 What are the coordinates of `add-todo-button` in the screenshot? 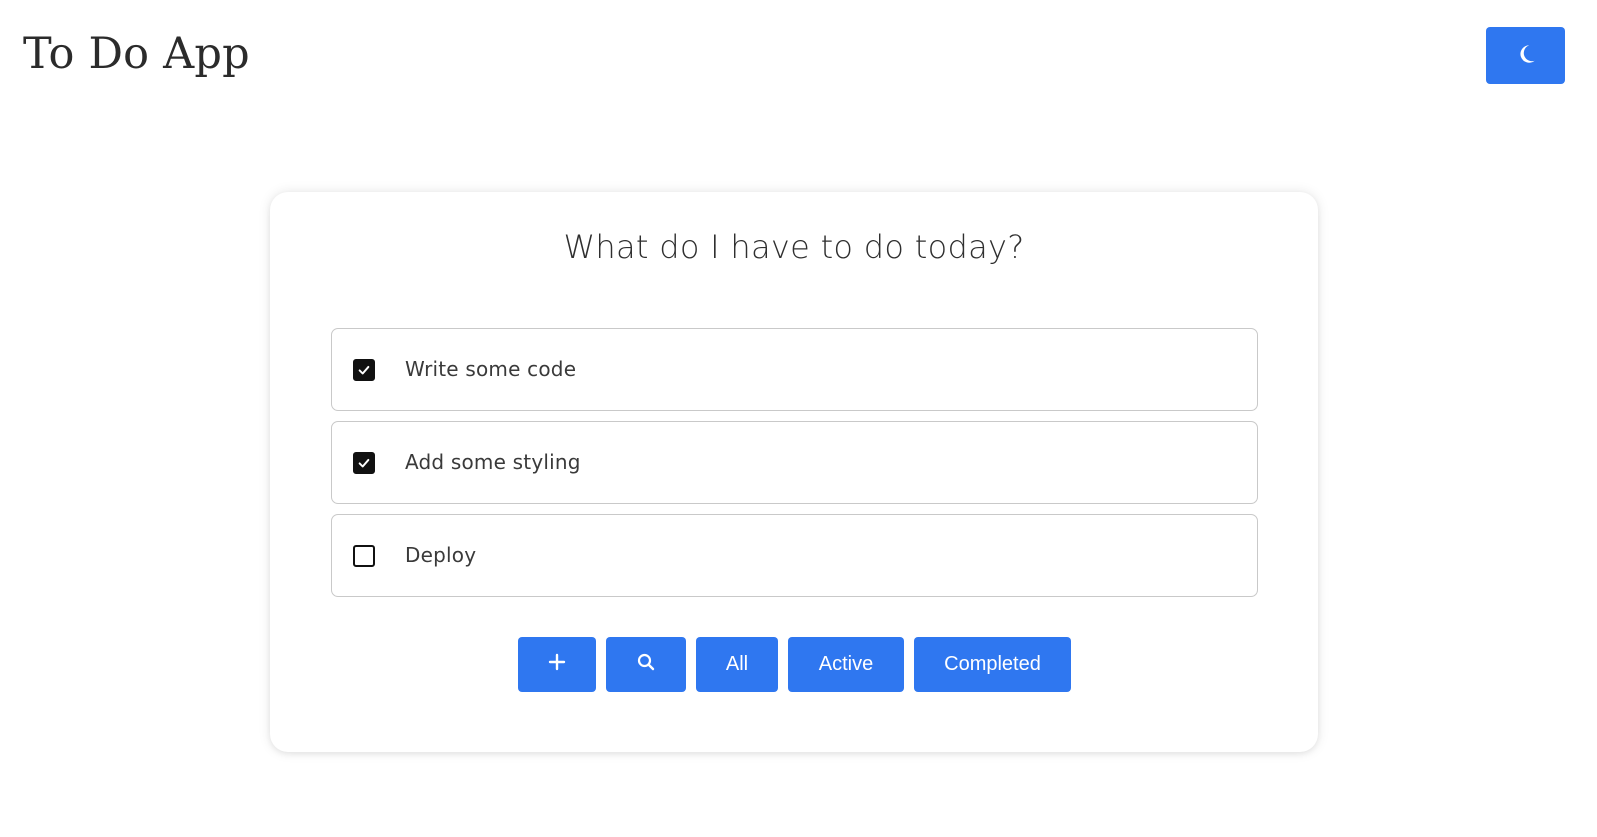 It's located at (557, 664).